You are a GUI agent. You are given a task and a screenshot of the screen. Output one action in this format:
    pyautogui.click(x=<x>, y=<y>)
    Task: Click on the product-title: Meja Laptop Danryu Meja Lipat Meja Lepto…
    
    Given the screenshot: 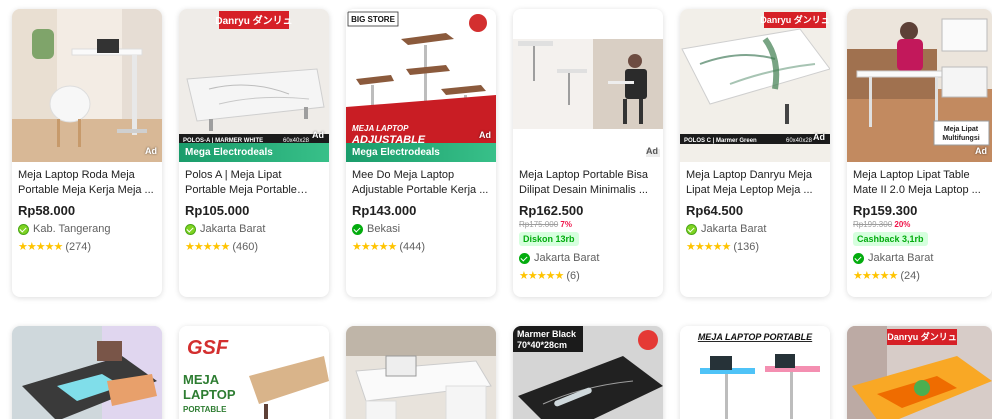 What is the action you would take?
    pyautogui.click(x=755, y=183)
    